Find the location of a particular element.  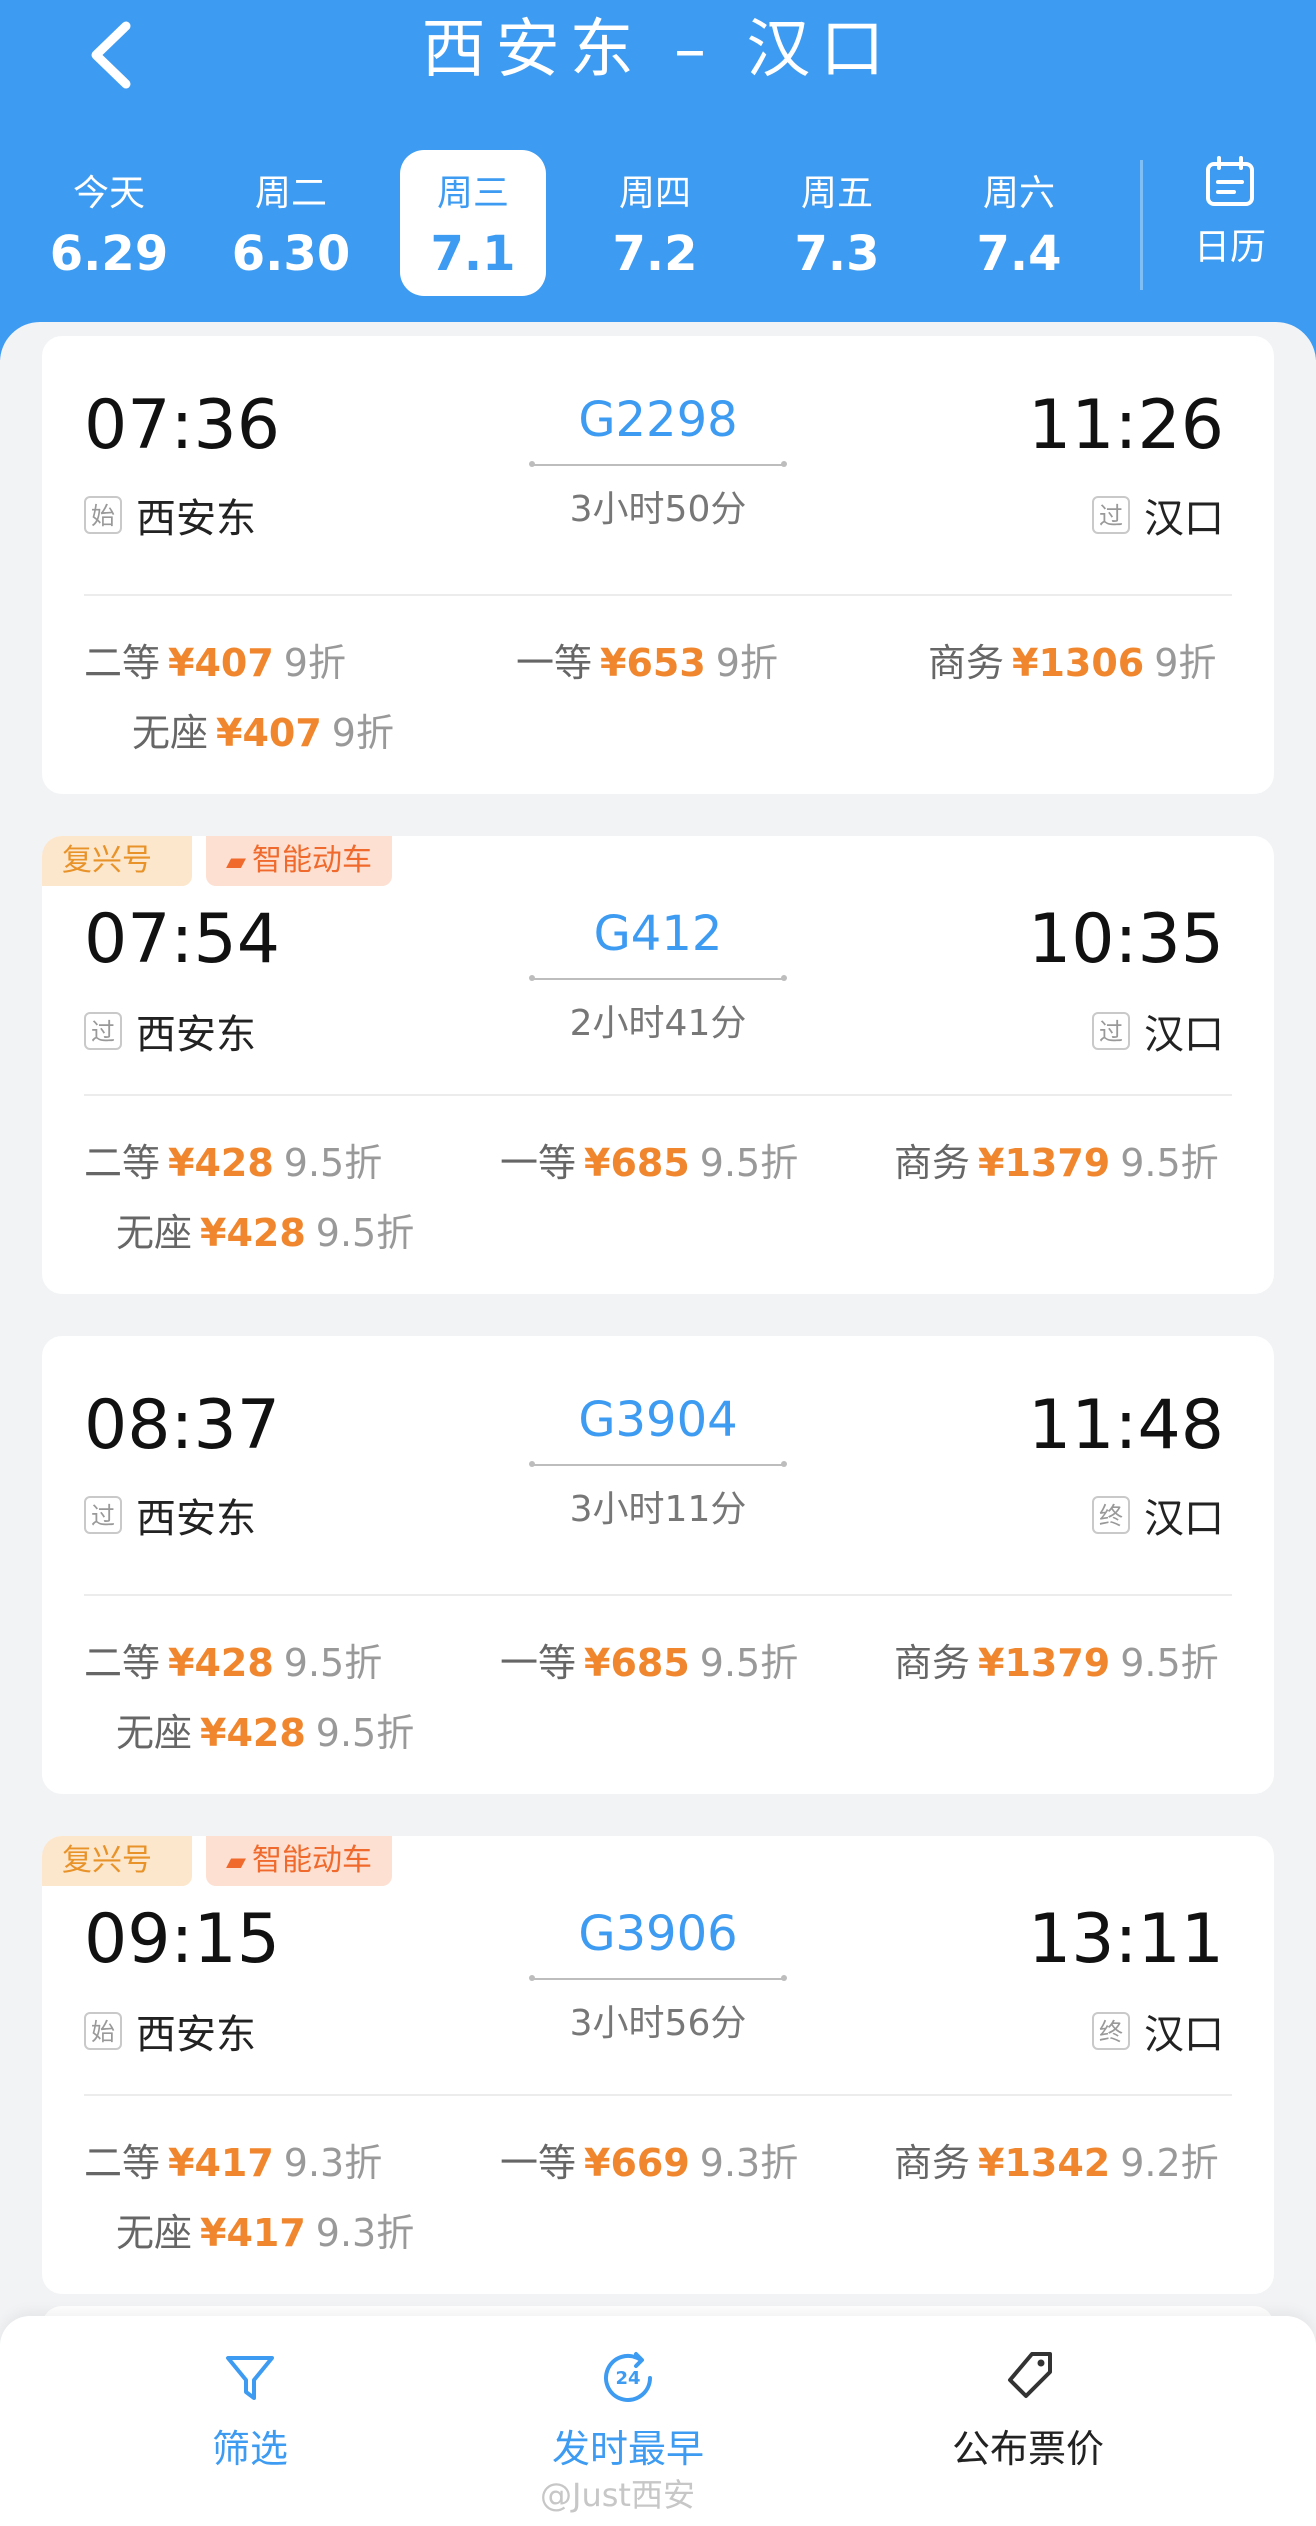

arrival-time: 11:26 is located at coordinates (1126, 425).